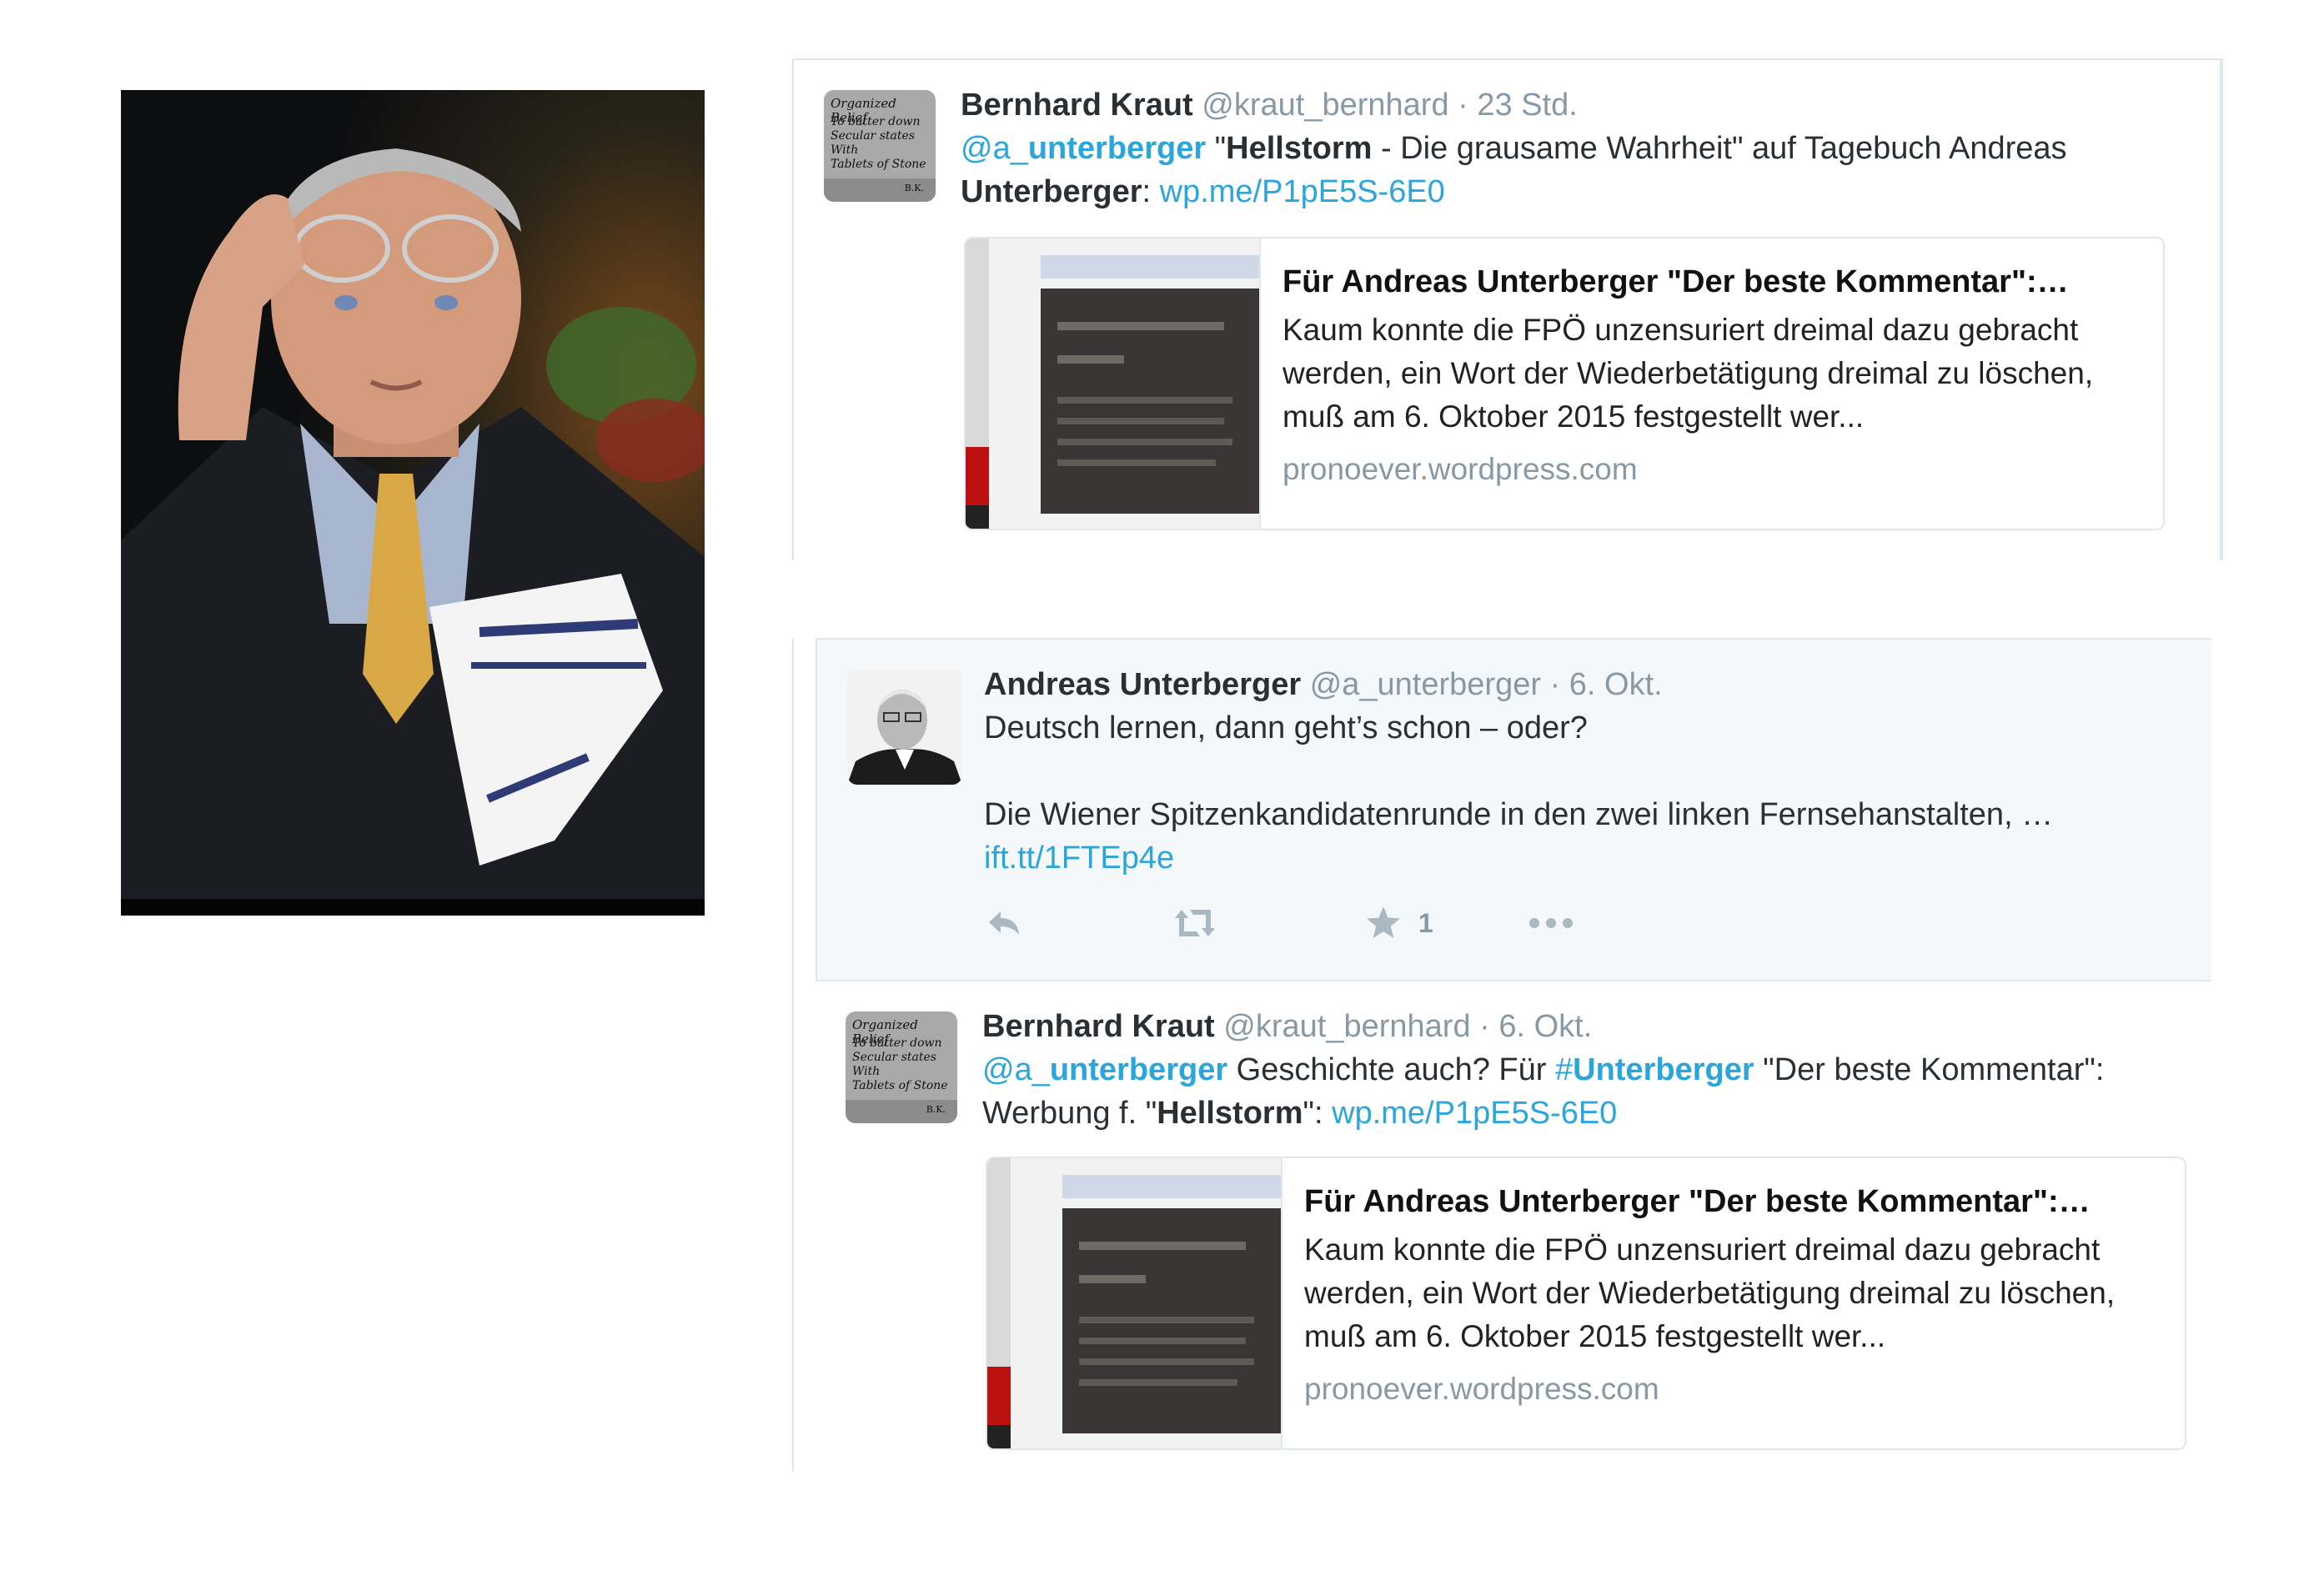 The height and width of the screenshot is (1571, 2324). What do you see at coordinates (1425, 684) in the screenshot?
I see `author-handle: @a_unterberger` at bounding box center [1425, 684].